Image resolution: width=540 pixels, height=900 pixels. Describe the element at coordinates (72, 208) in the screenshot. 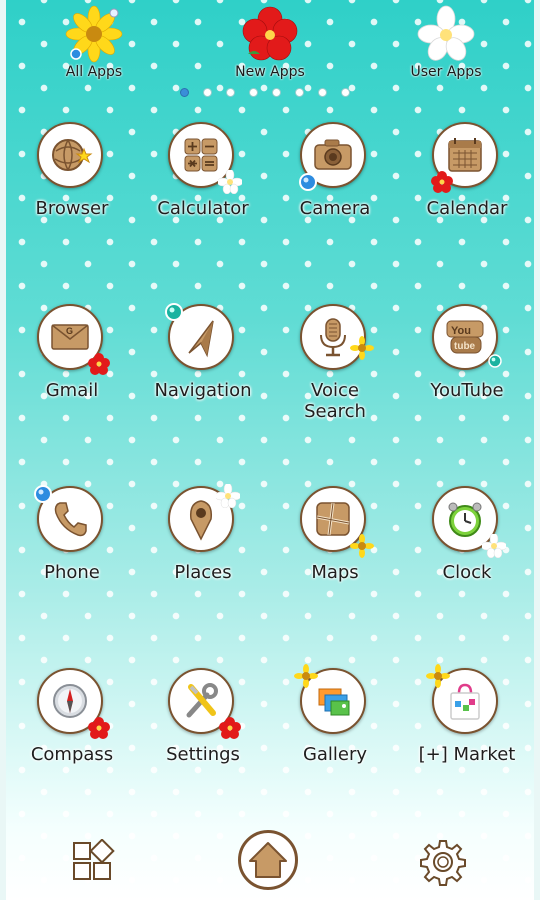

I see `app-label: Browser` at that location.